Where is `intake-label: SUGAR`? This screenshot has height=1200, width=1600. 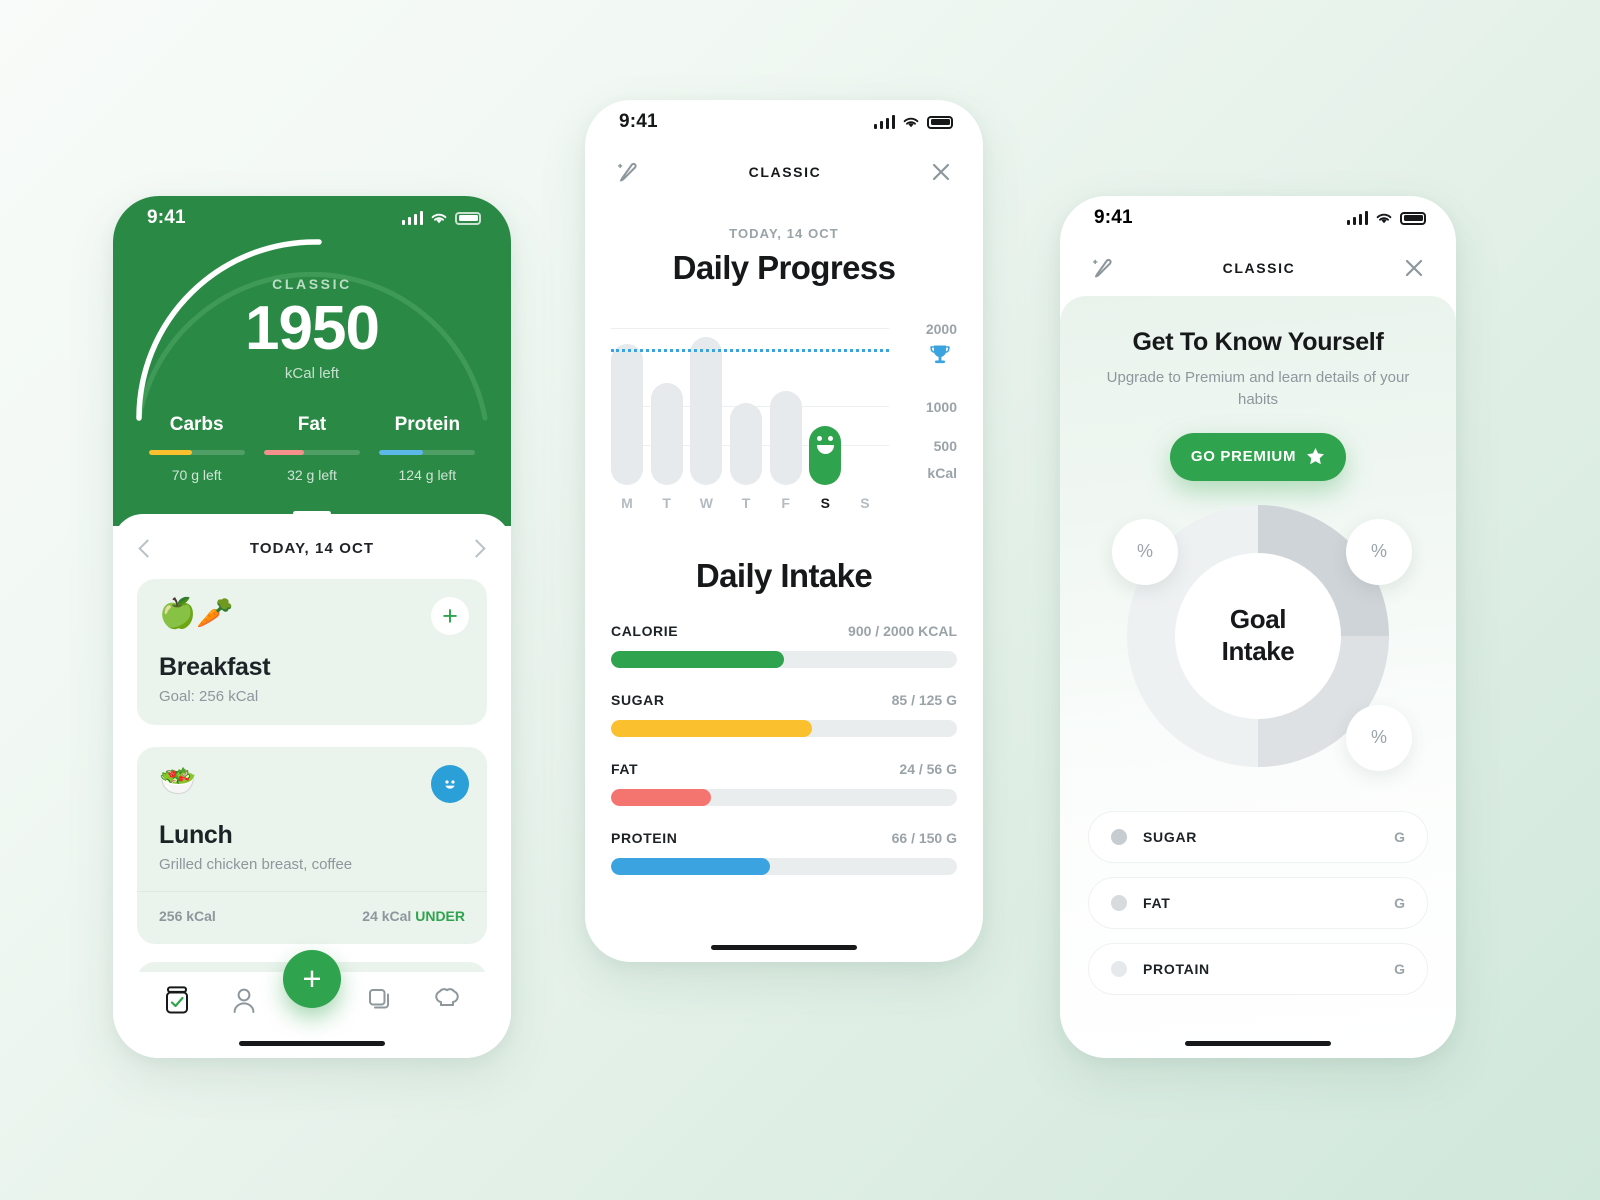 intake-label: SUGAR is located at coordinates (638, 700).